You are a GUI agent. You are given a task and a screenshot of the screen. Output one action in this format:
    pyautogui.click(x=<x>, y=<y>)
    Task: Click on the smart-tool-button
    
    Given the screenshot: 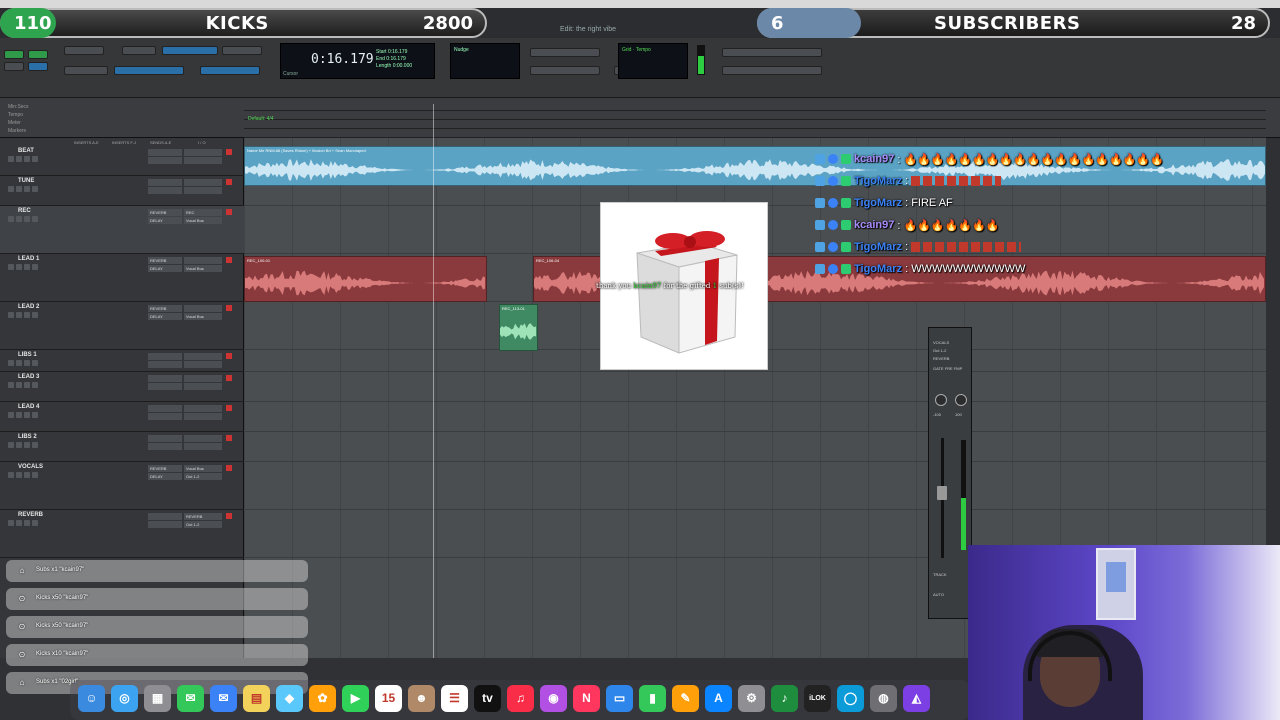 What is the action you would take?
    pyautogui.click(x=190, y=50)
    